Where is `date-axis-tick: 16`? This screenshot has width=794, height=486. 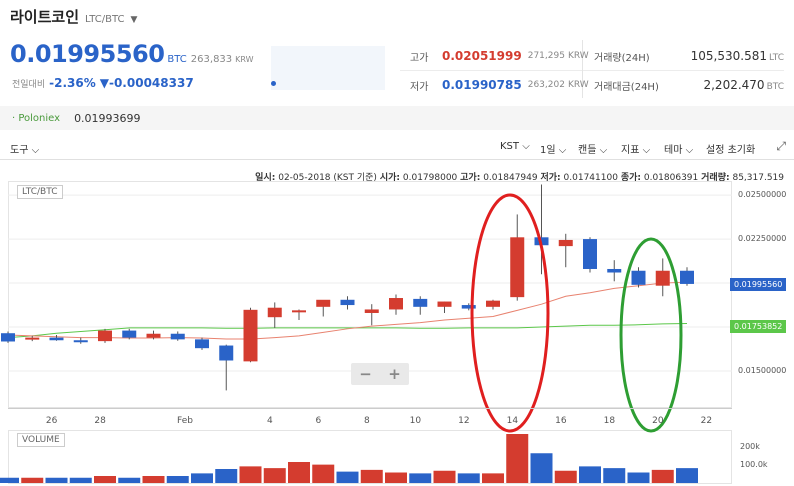
date-axis-tick: 16 is located at coordinates (561, 421).